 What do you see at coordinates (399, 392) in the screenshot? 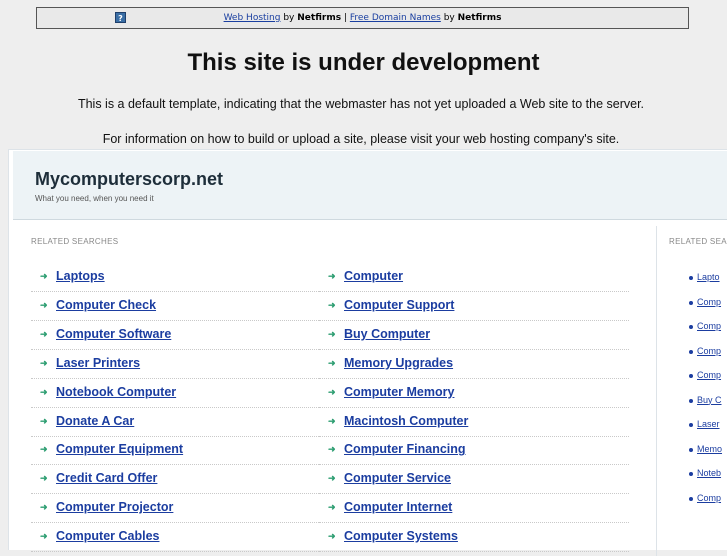
I see `result-link: Computer Memory` at bounding box center [399, 392].